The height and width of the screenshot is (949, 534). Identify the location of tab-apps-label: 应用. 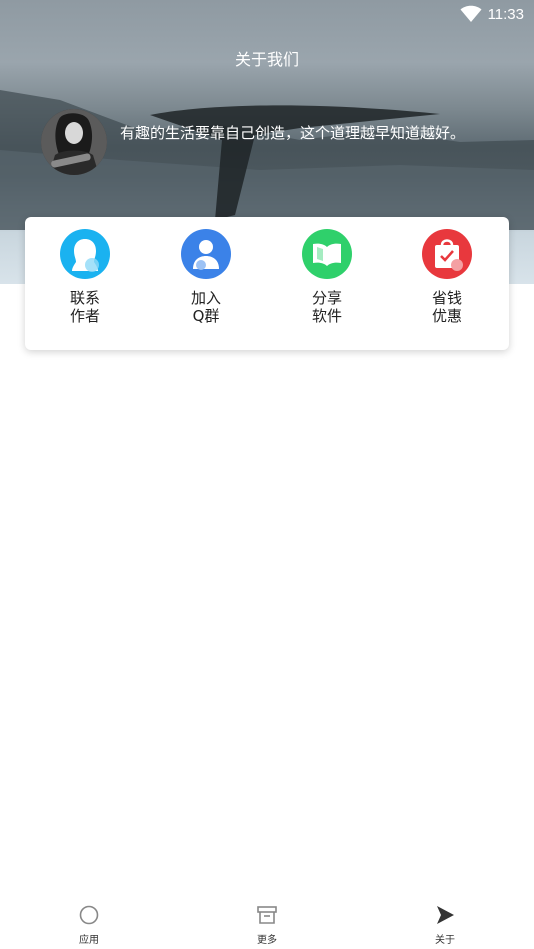
(89, 940).